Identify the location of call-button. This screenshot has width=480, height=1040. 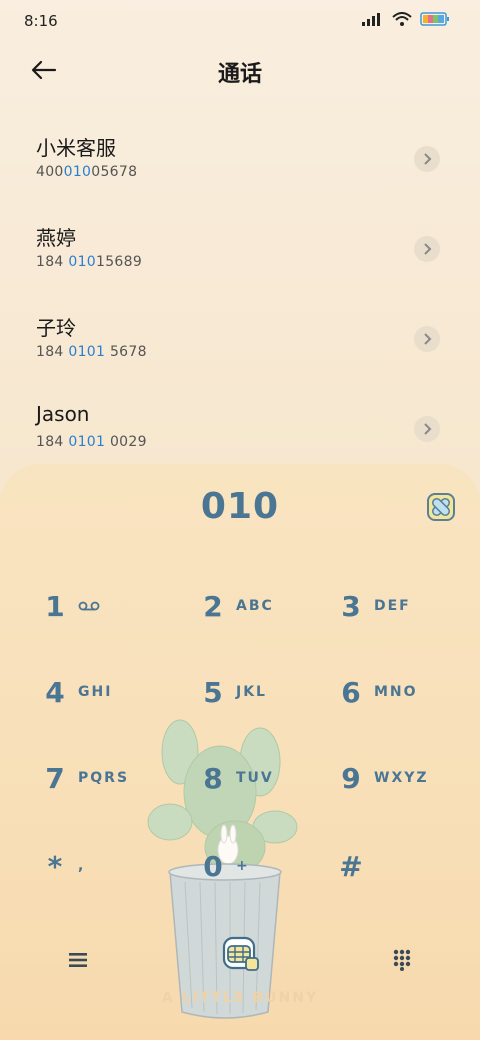
(240, 956).